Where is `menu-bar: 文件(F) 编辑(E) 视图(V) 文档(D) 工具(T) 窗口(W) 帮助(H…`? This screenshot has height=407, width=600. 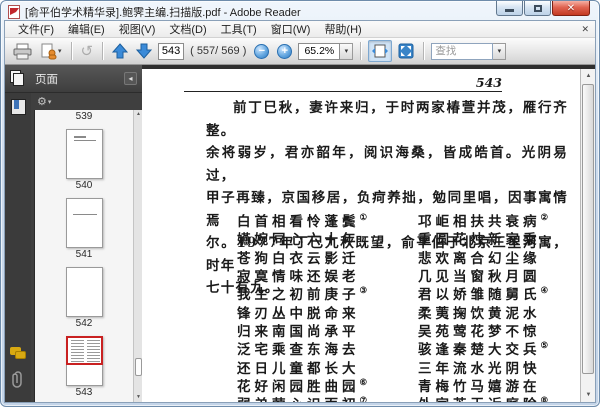
menu-bar: 文件(F) 编辑(E) 视图(V) 文档(D) 工具(T) 窗口(W) 帮助(H… is located at coordinates (300, 29).